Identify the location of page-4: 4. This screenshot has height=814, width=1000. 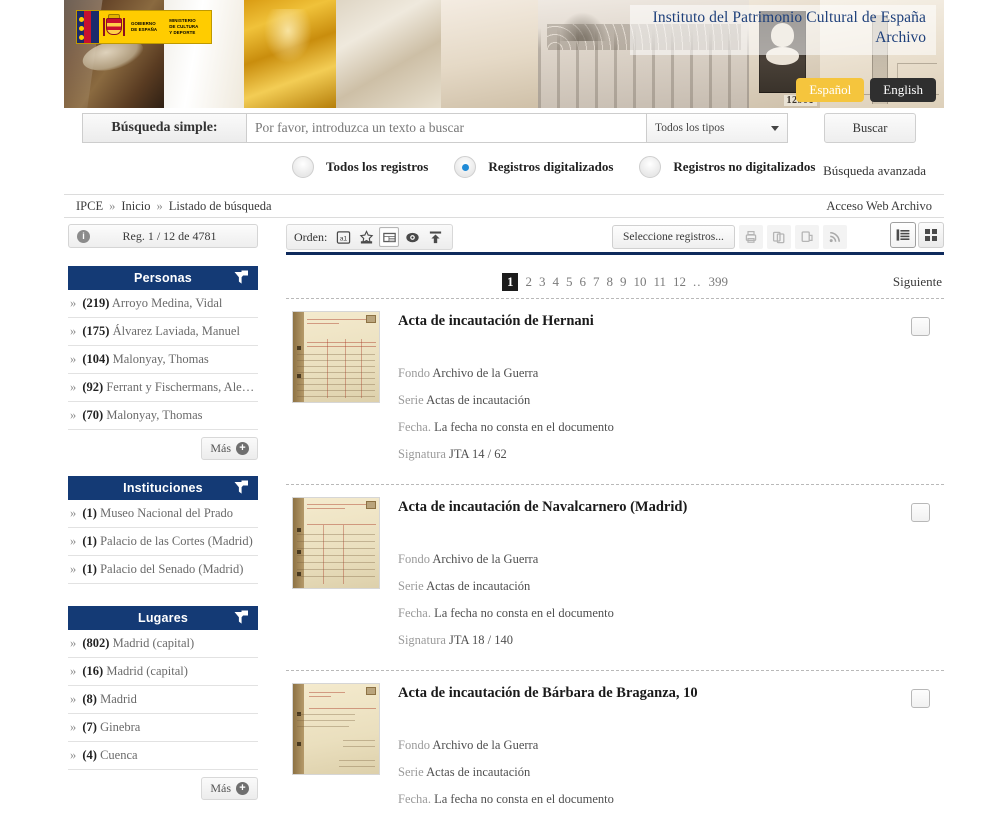
(555, 282).